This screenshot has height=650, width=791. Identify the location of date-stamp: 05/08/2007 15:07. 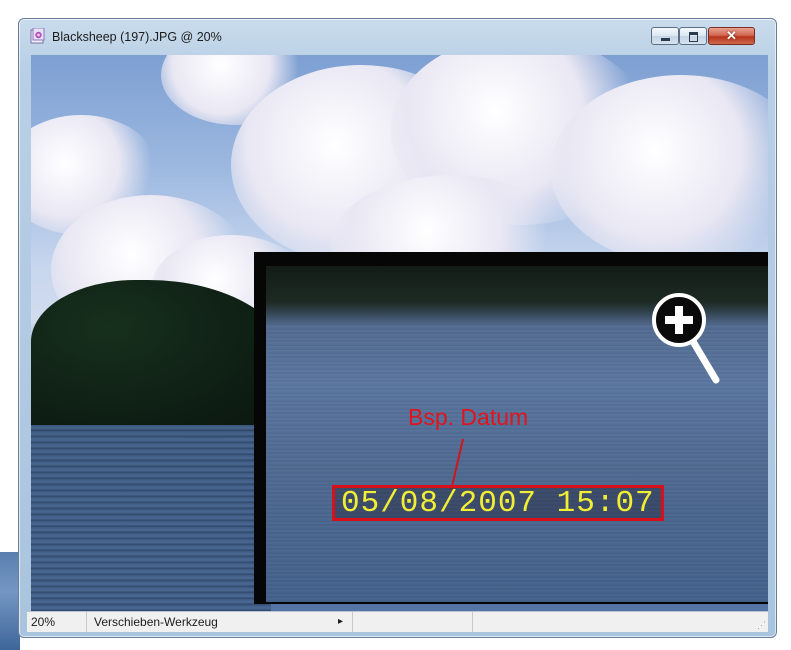
(498, 503).